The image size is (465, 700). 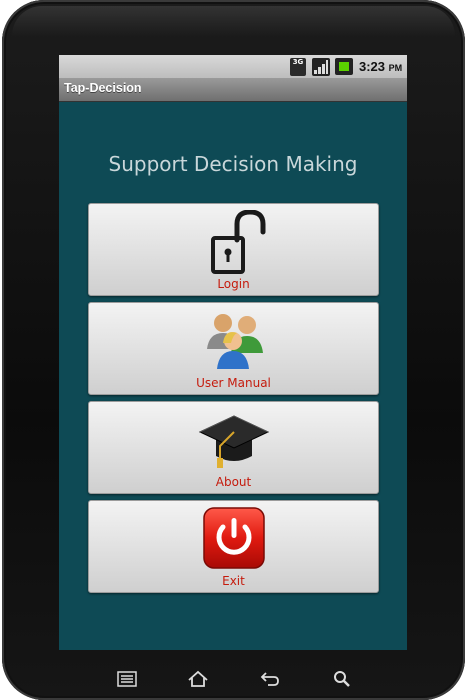 I want to click on menu-icon, so click(x=127, y=679).